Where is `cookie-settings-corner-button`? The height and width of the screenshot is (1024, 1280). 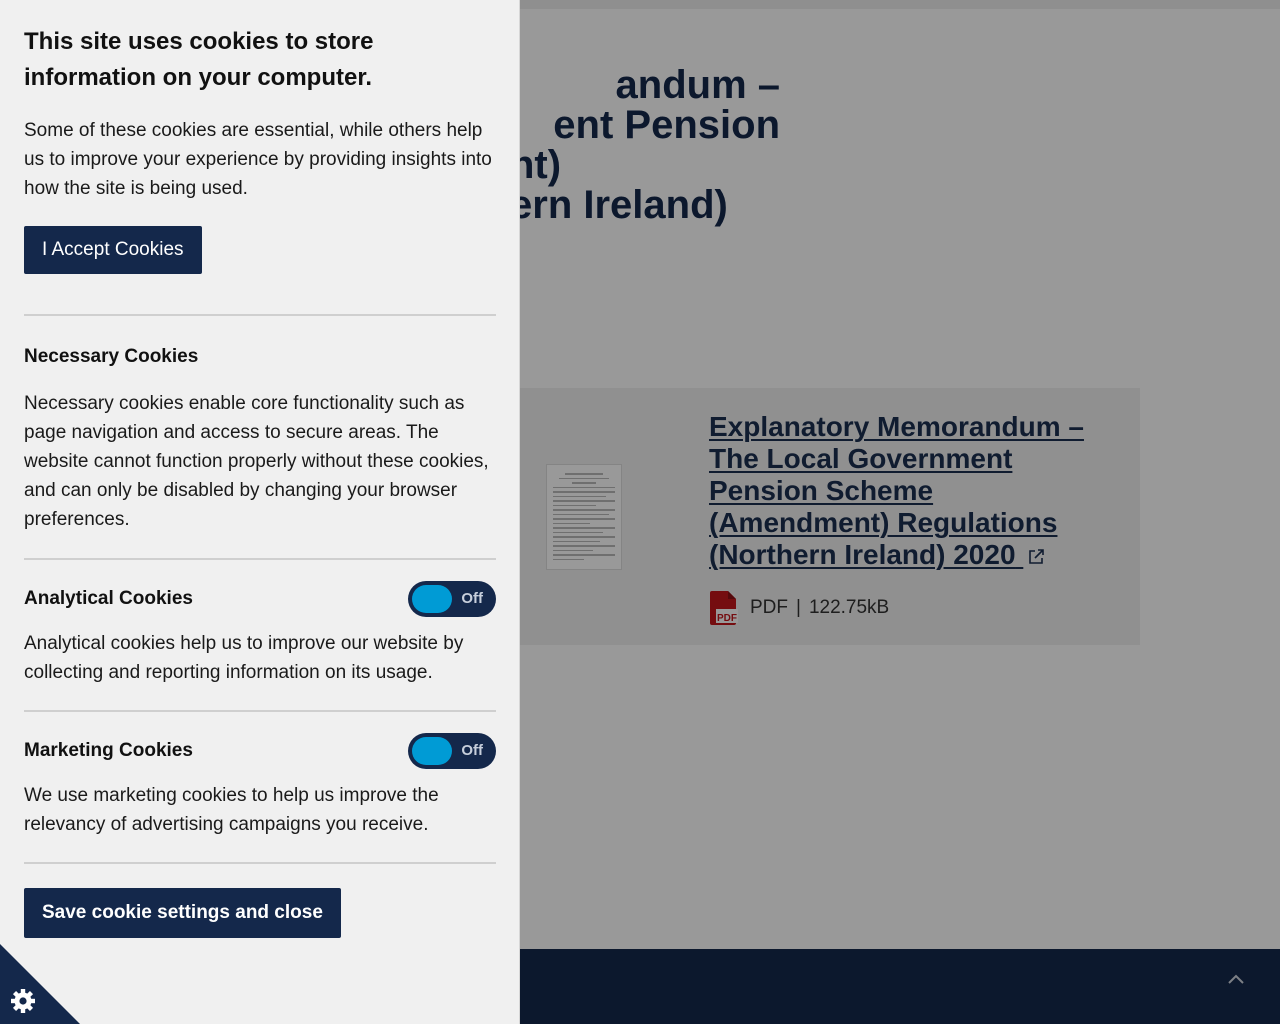 cookie-settings-corner-button is located at coordinates (40, 984).